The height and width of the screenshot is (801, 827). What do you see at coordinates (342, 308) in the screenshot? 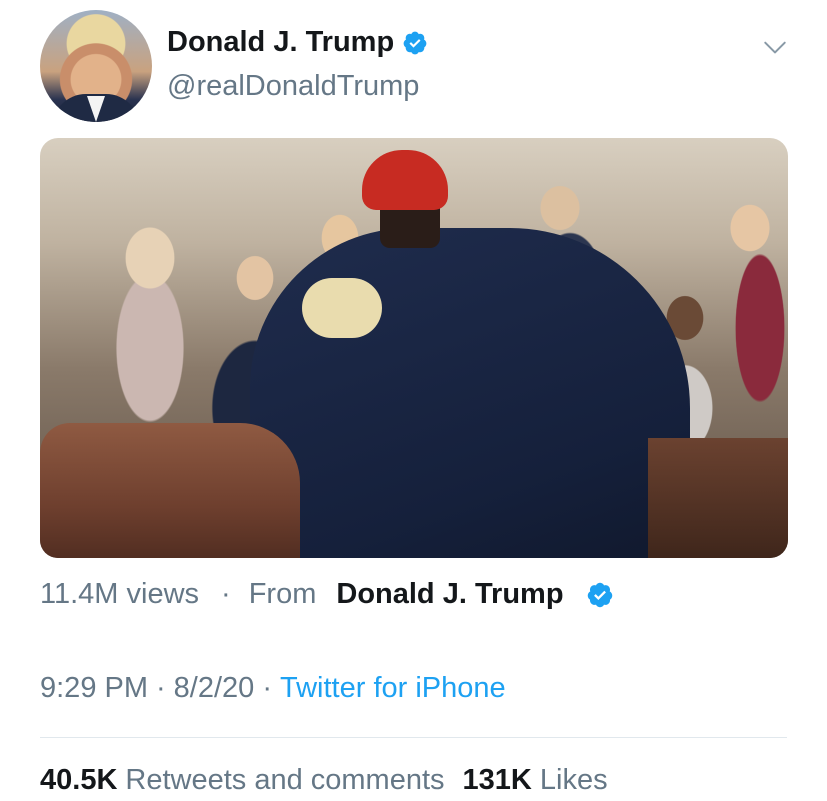
I see `video-blond-hair` at bounding box center [342, 308].